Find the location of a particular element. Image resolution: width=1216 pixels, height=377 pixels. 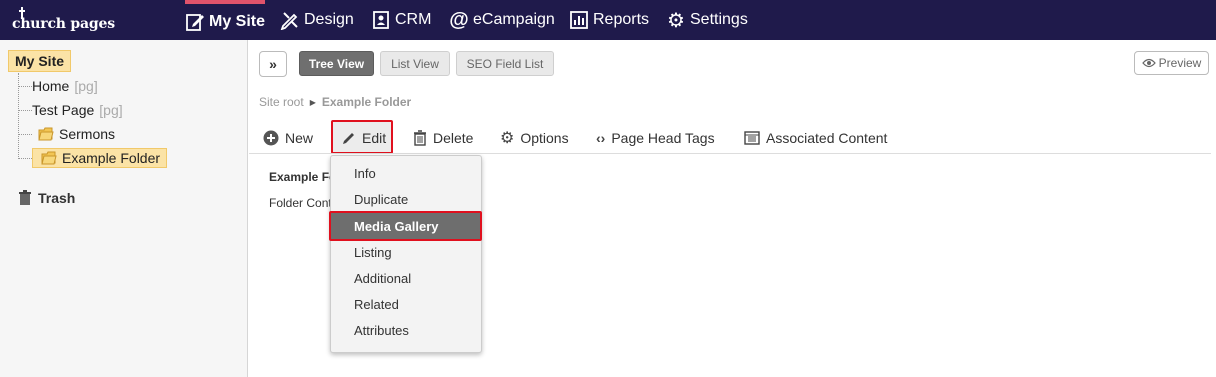

preview-label: Preview is located at coordinates (1180, 63).